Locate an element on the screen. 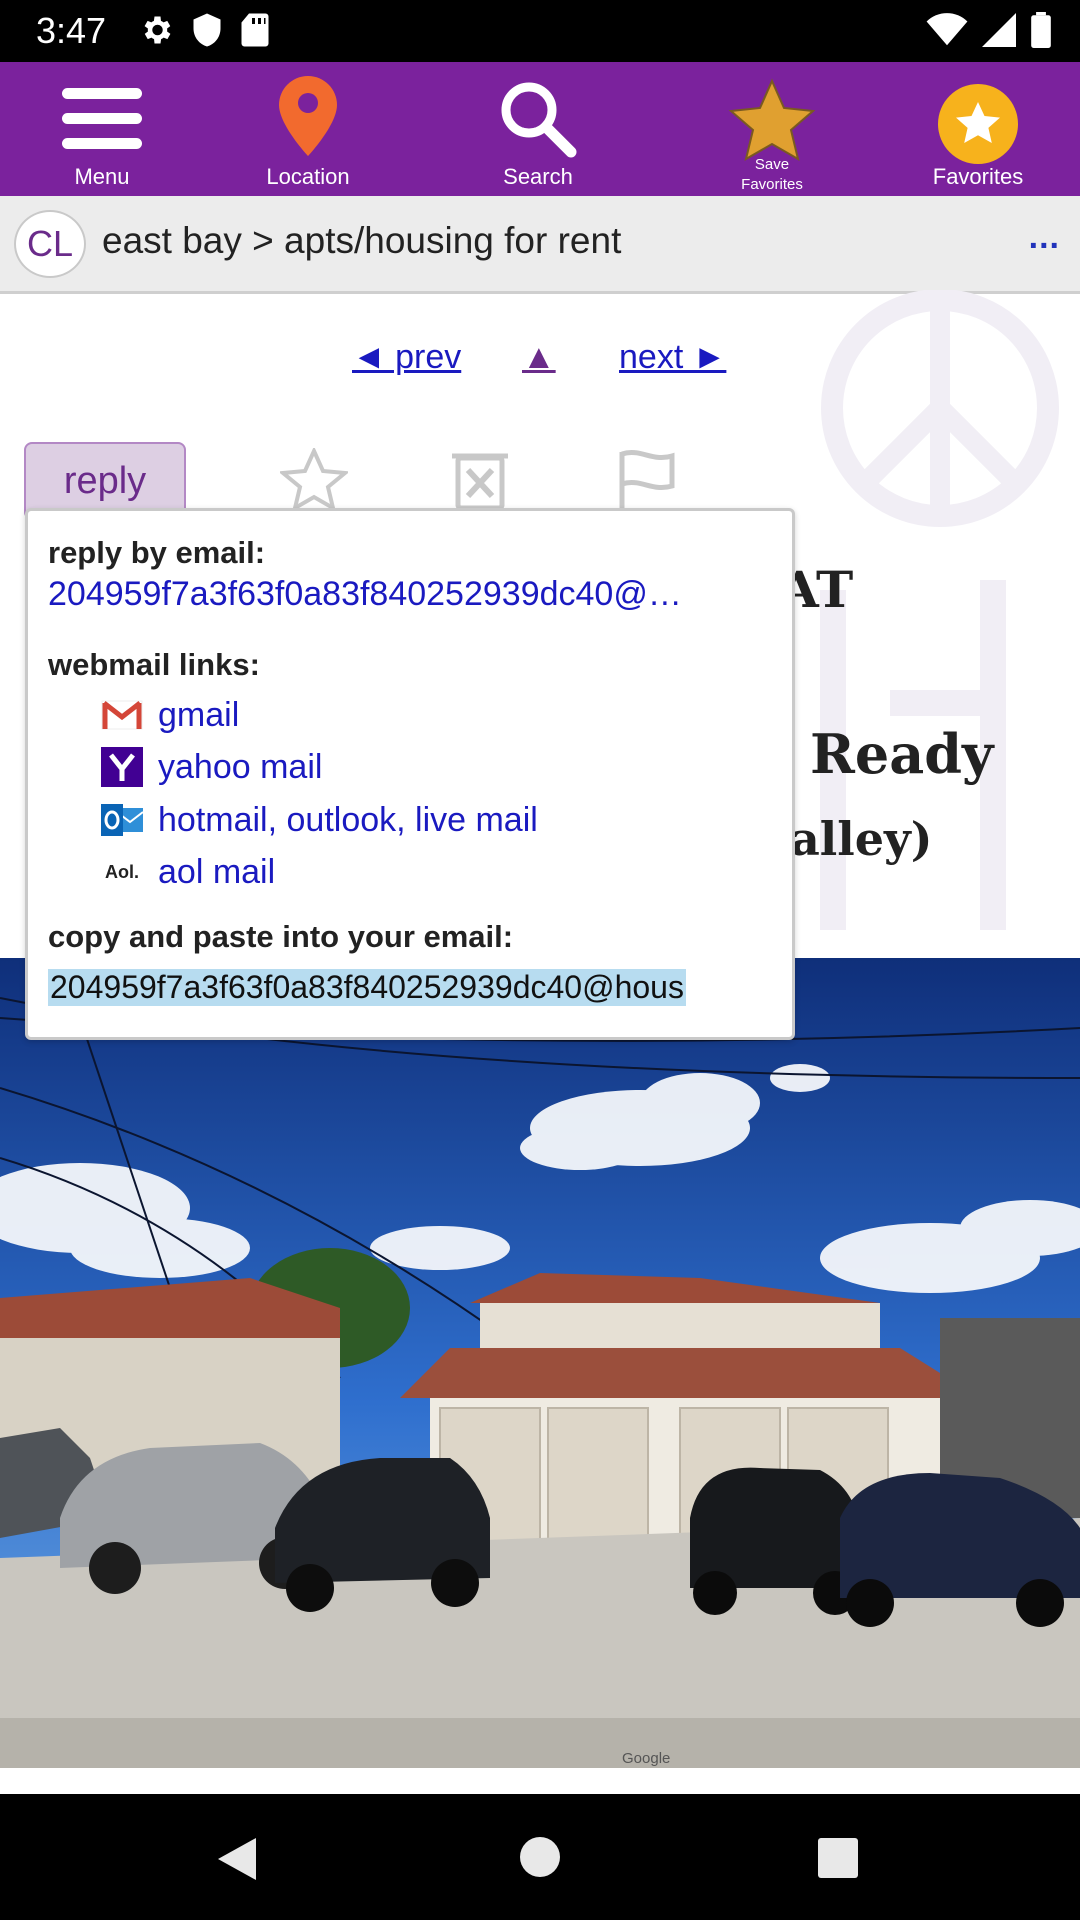  gmail-label: gmail is located at coordinates (198, 715).